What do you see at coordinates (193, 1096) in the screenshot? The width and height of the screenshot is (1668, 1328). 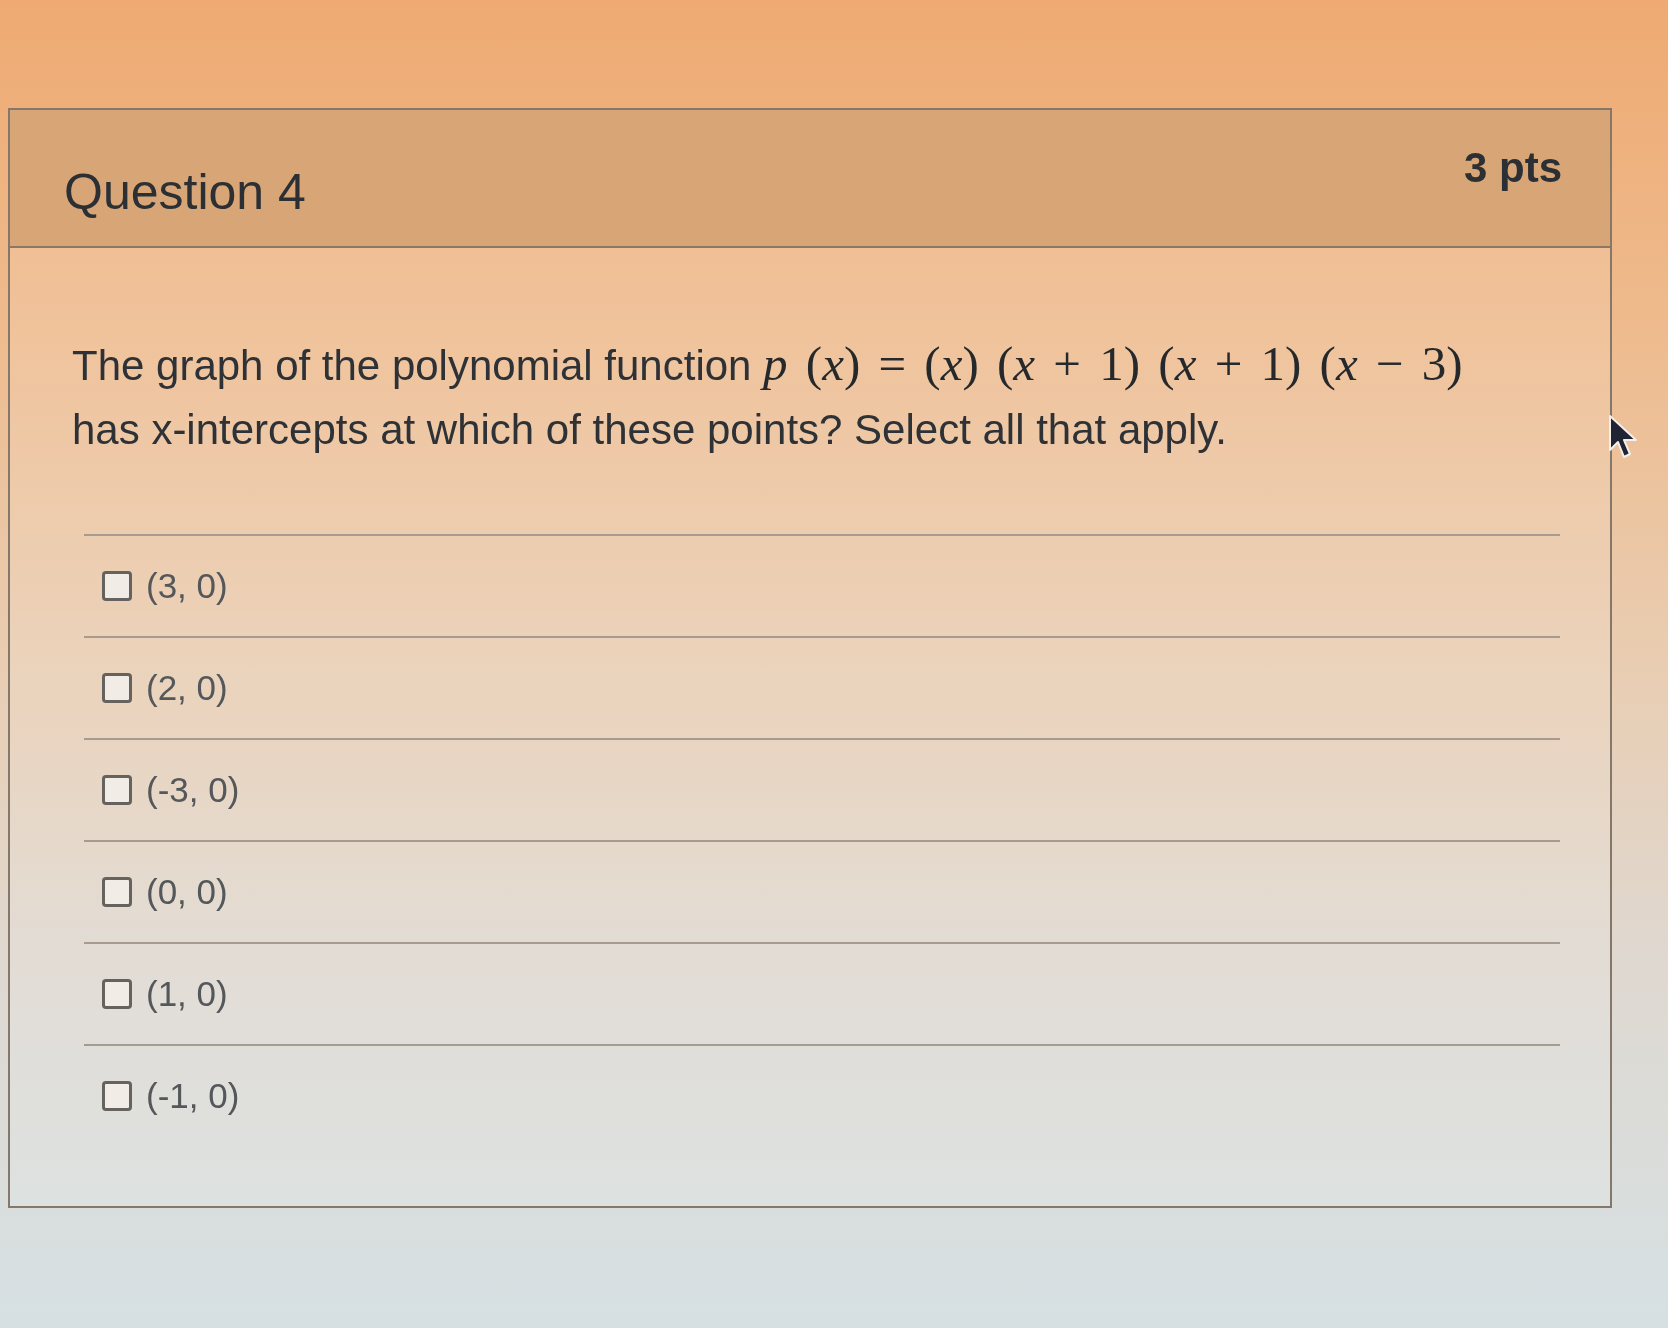 I see `option-label: (-1, 0)` at bounding box center [193, 1096].